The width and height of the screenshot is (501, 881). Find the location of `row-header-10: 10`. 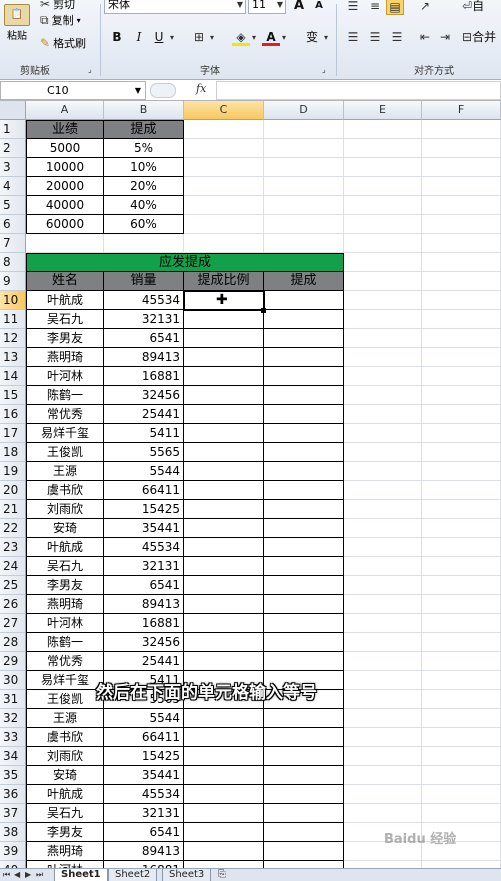

row-header-10: 10 is located at coordinates (13, 300).